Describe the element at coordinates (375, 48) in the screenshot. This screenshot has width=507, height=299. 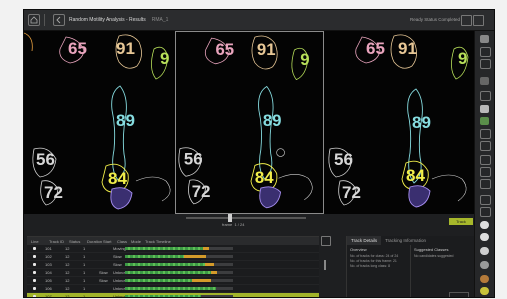
I see `cell-label: 65` at that location.